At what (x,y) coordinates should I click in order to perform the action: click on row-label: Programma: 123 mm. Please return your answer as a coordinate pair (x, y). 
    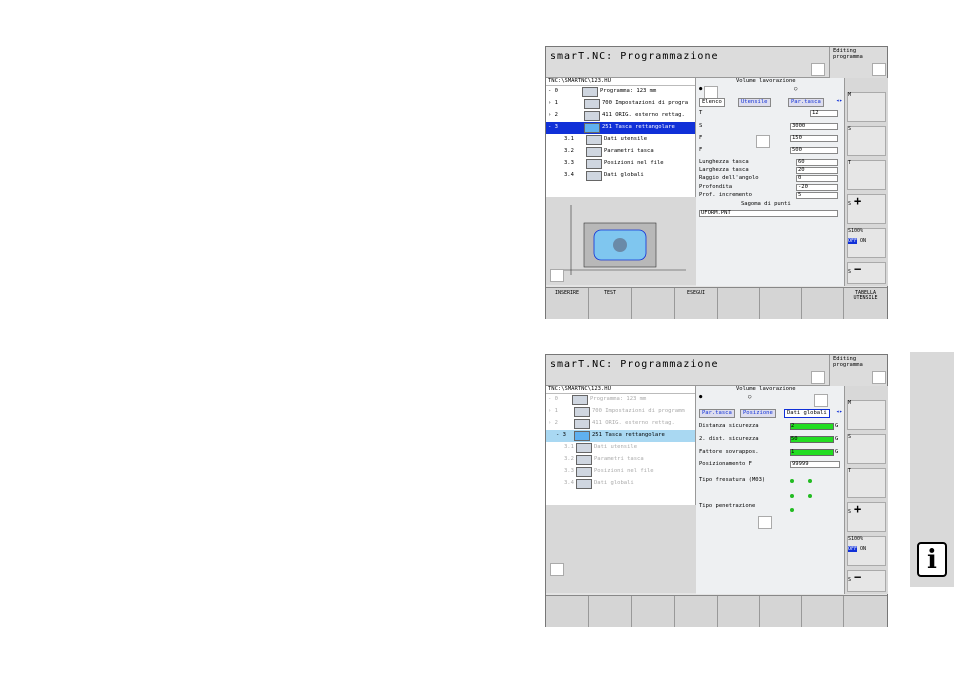
    Looking at the image, I should click on (618, 399).